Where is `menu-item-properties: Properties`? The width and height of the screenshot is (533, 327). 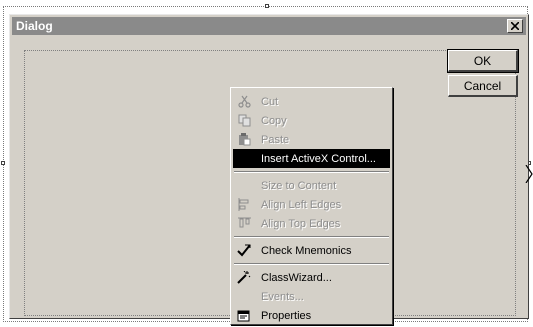
menu-item-properties: Properties is located at coordinates (311, 315).